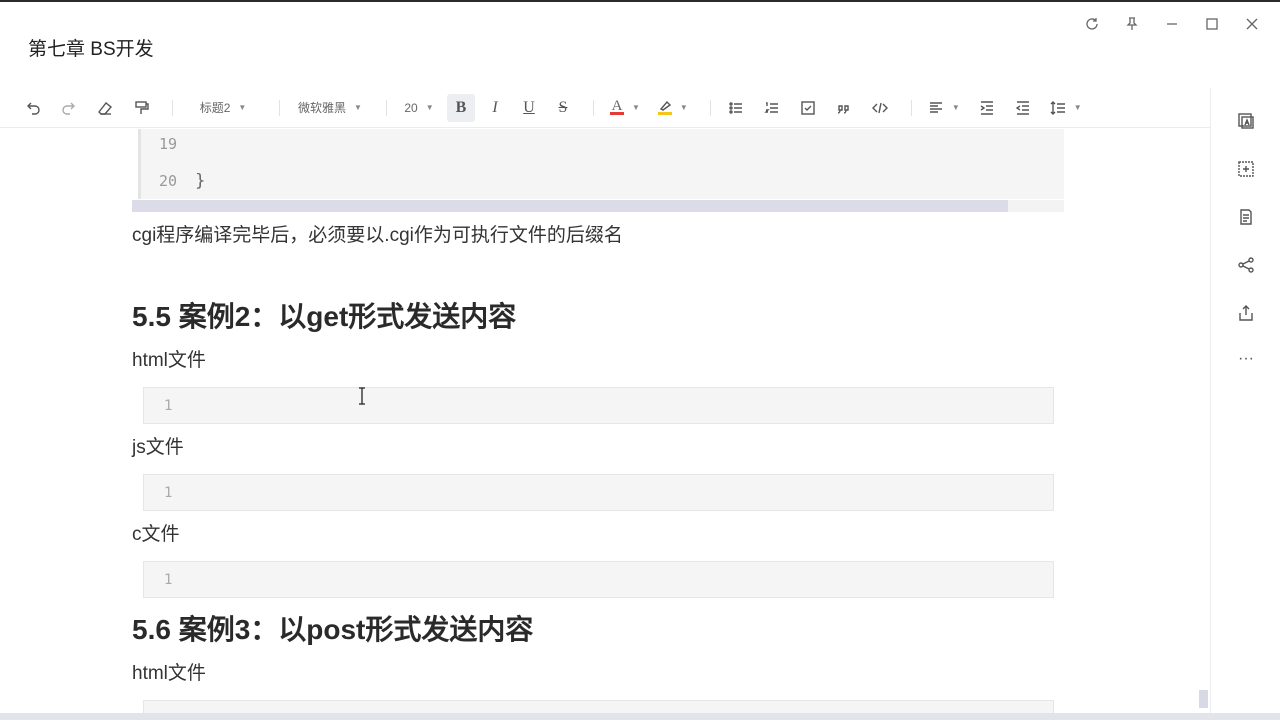 The width and height of the screenshot is (1280, 720). I want to click on numbered-list-icon, so click(772, 108).